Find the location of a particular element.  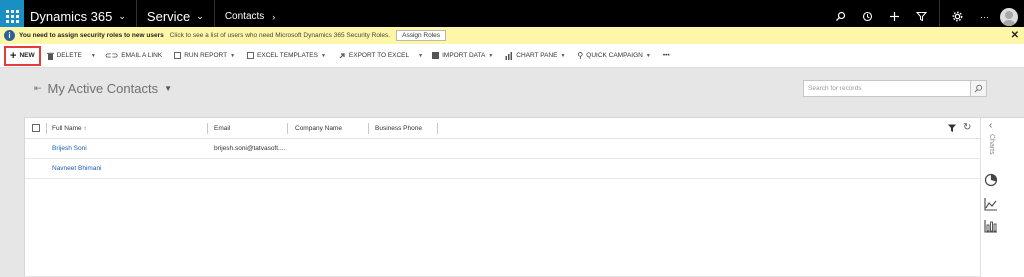

pie-chart-icon is located at coordinates (991, 180).